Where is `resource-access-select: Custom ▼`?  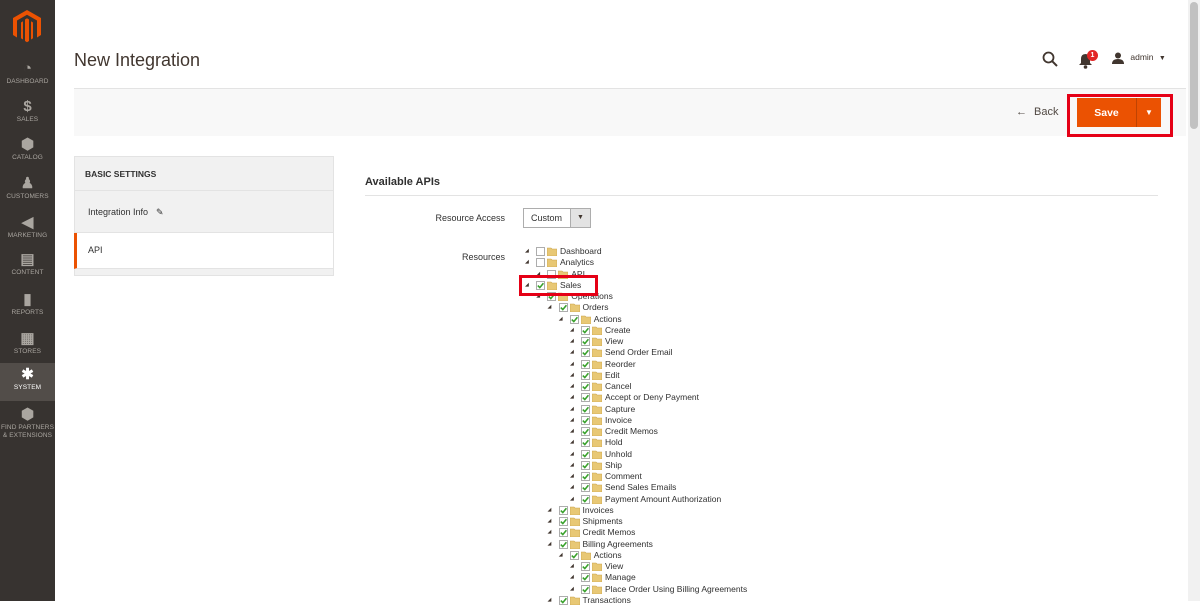 resource-access-select: Custom ▼ is located at coordinates (557, 218).